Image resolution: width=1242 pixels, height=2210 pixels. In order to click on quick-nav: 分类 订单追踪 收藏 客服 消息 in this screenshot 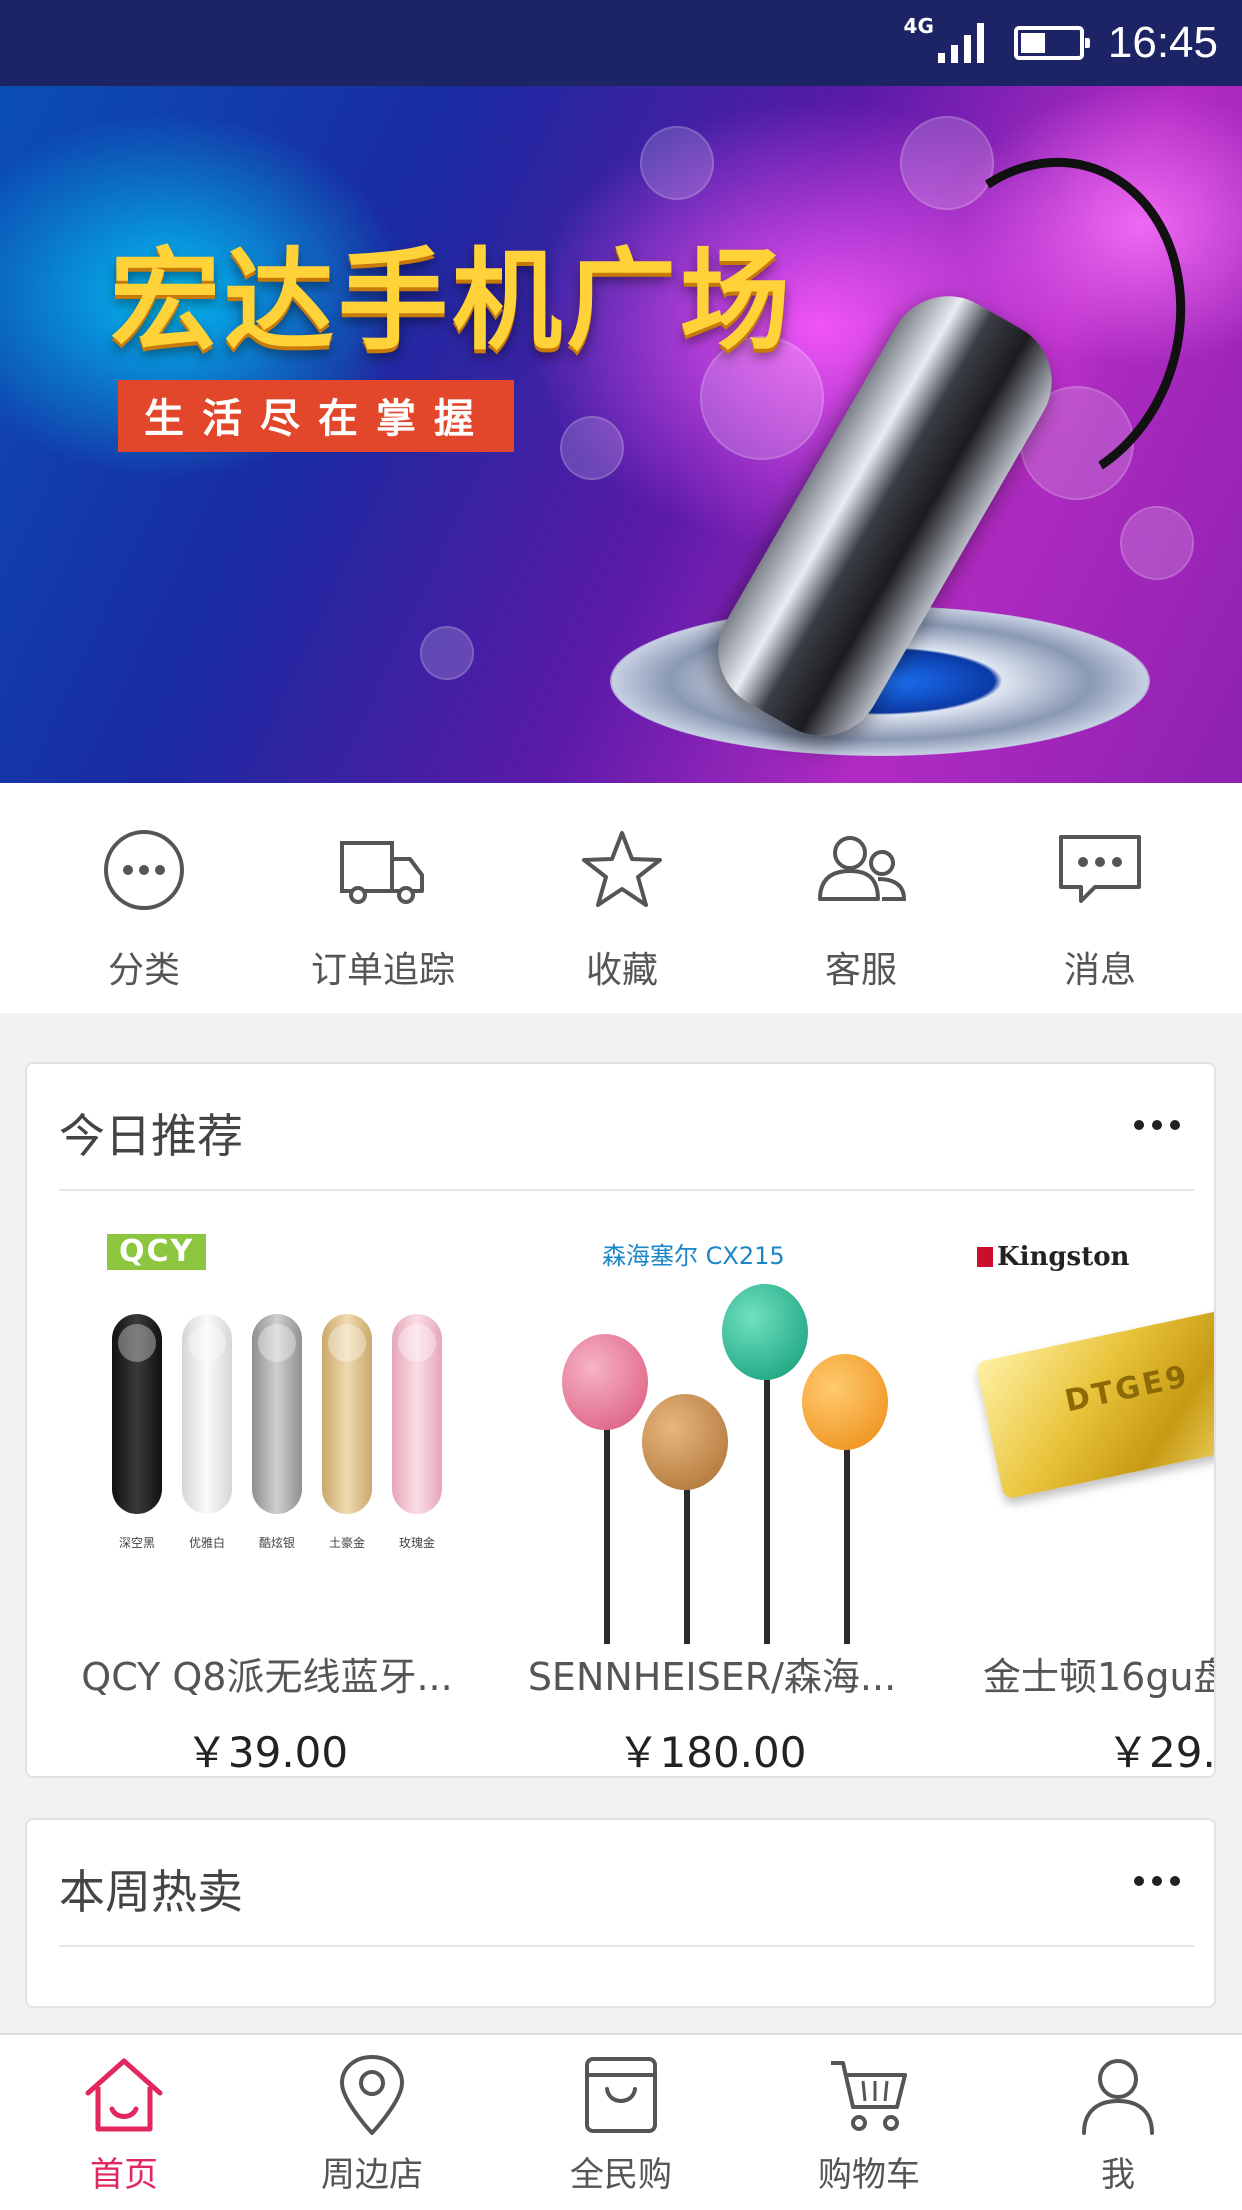, I will do `click(621, 898)`.